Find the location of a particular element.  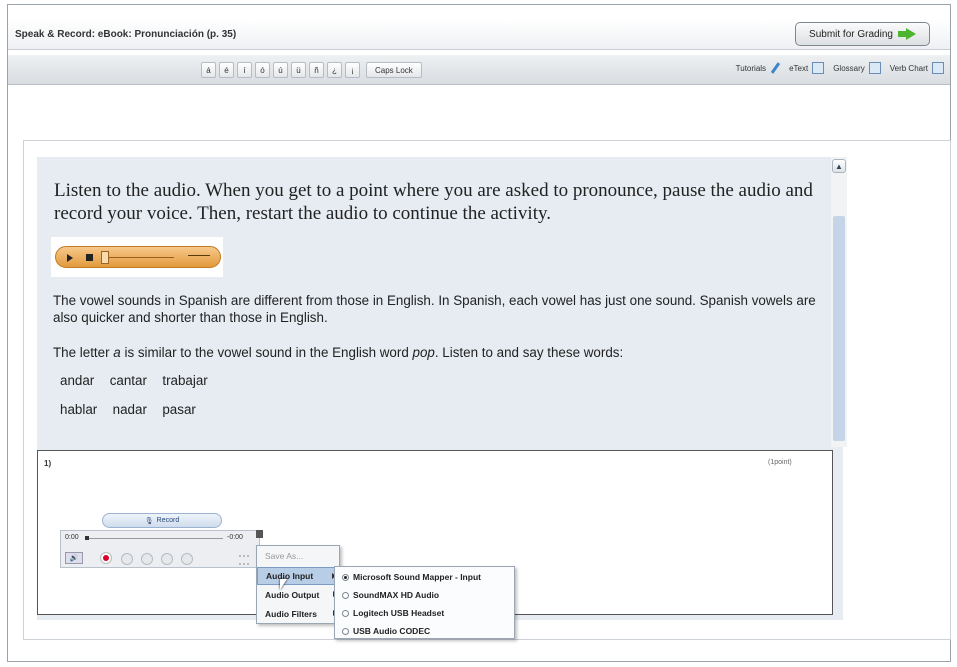

option-label: USB Audio CODEC is located at coordinates (392, 631).